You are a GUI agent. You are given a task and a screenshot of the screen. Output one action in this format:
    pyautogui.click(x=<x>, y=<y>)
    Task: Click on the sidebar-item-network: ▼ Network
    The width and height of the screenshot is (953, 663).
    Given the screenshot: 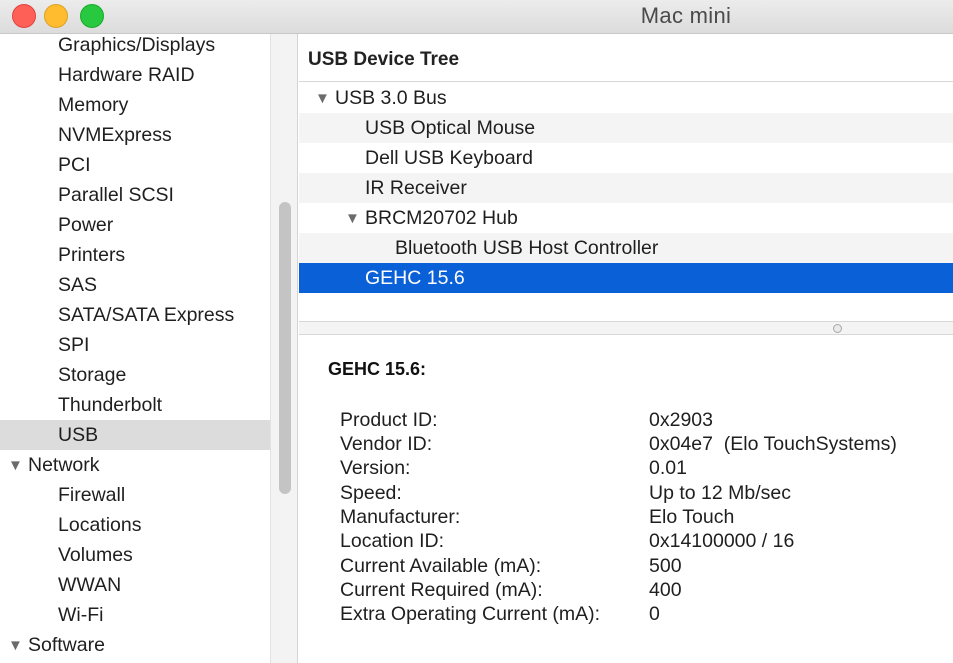 What is the action you would take?
    pyautogui.click(x=135, y=465)
    